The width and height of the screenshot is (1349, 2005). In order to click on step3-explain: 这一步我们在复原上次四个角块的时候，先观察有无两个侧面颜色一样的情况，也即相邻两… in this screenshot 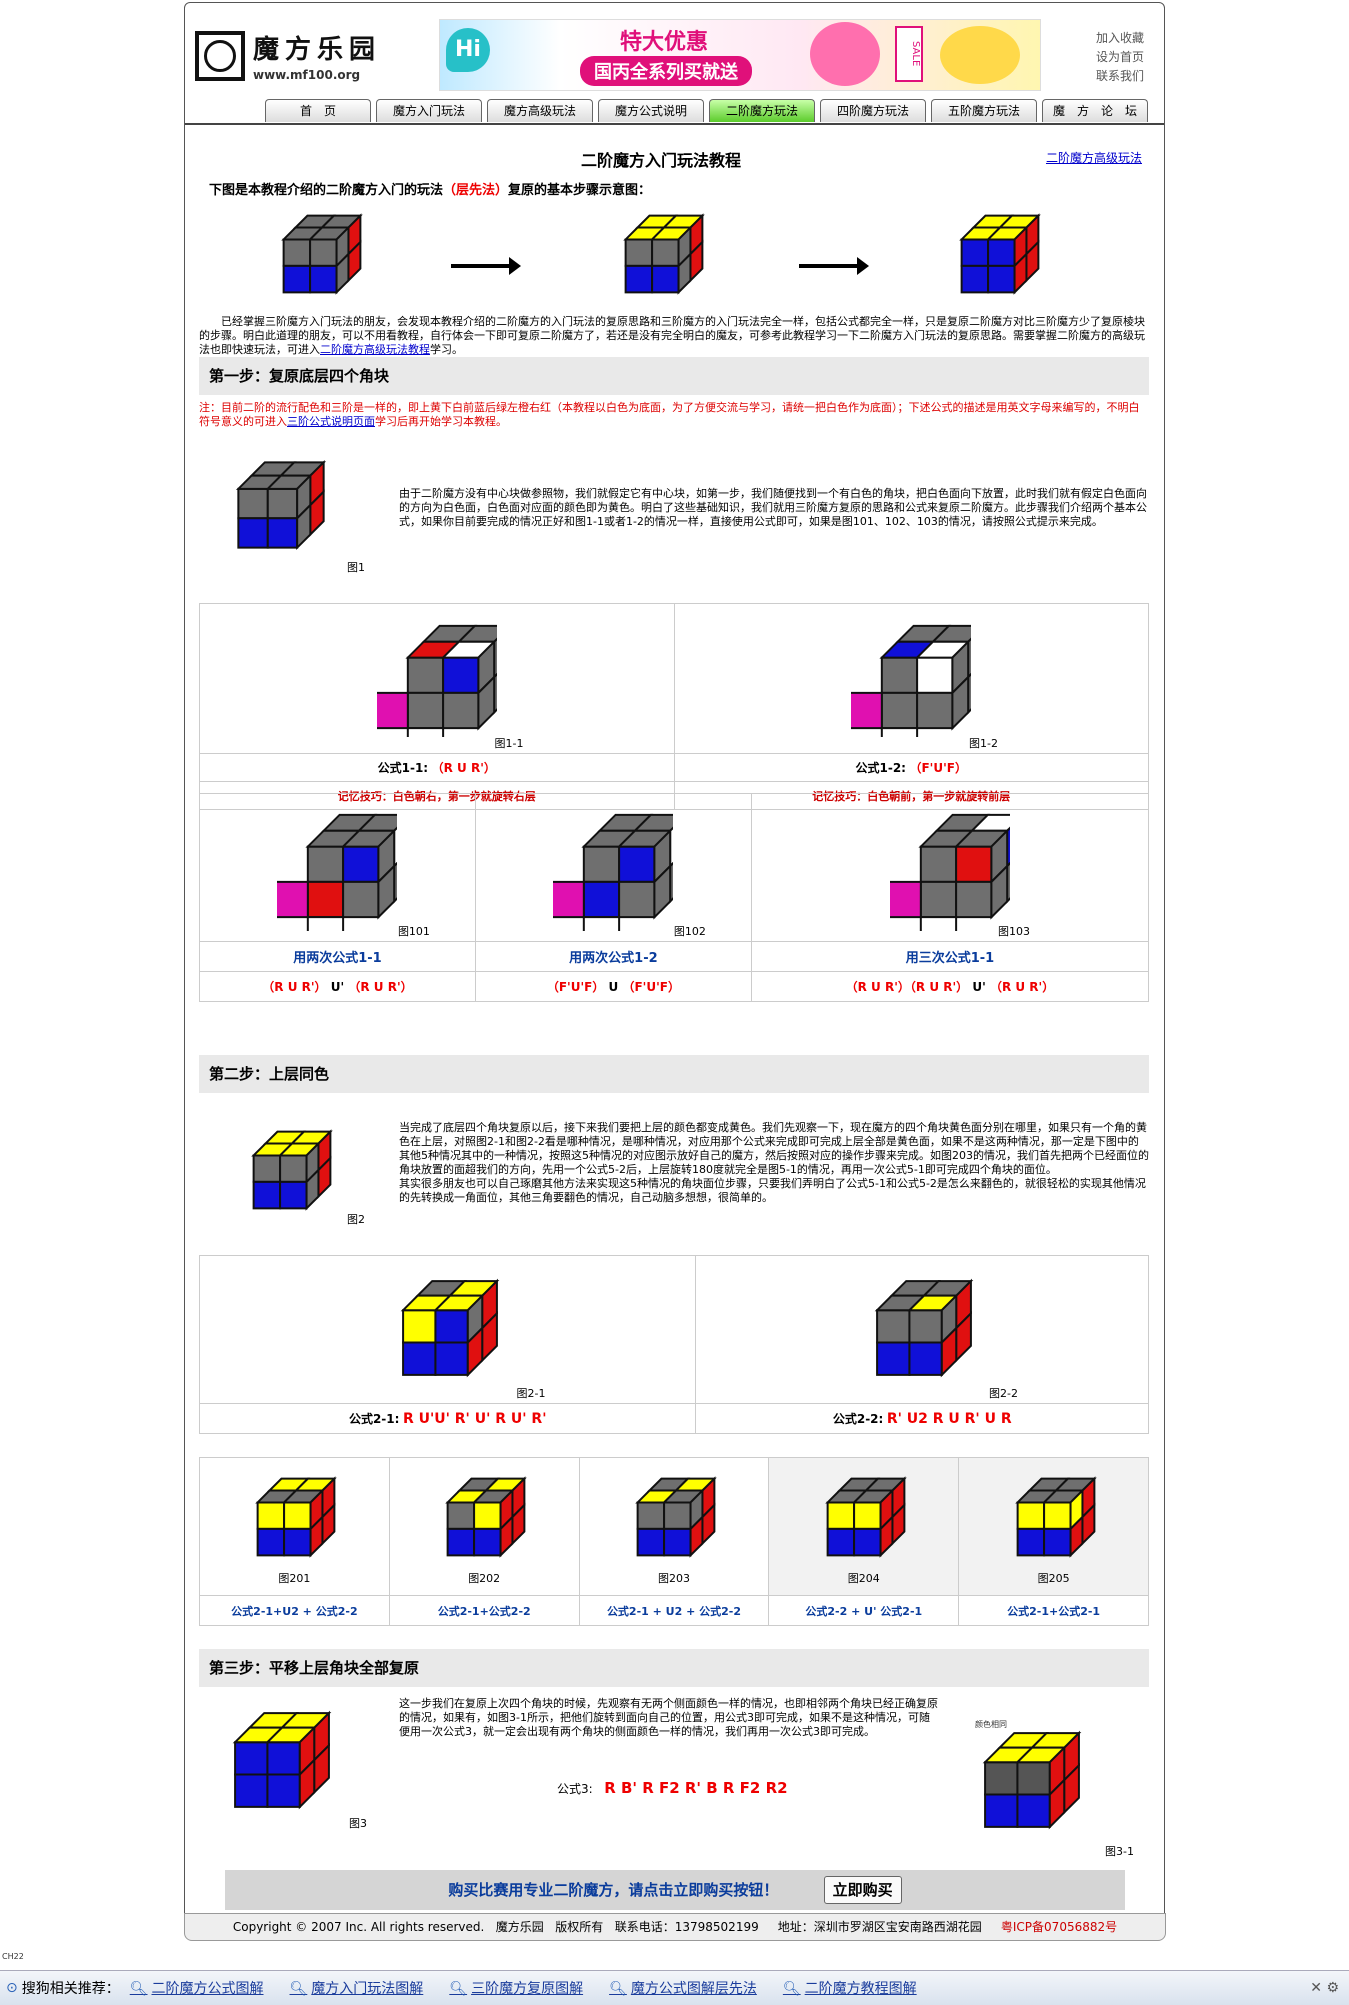, I will do `click(668, 1717)`.